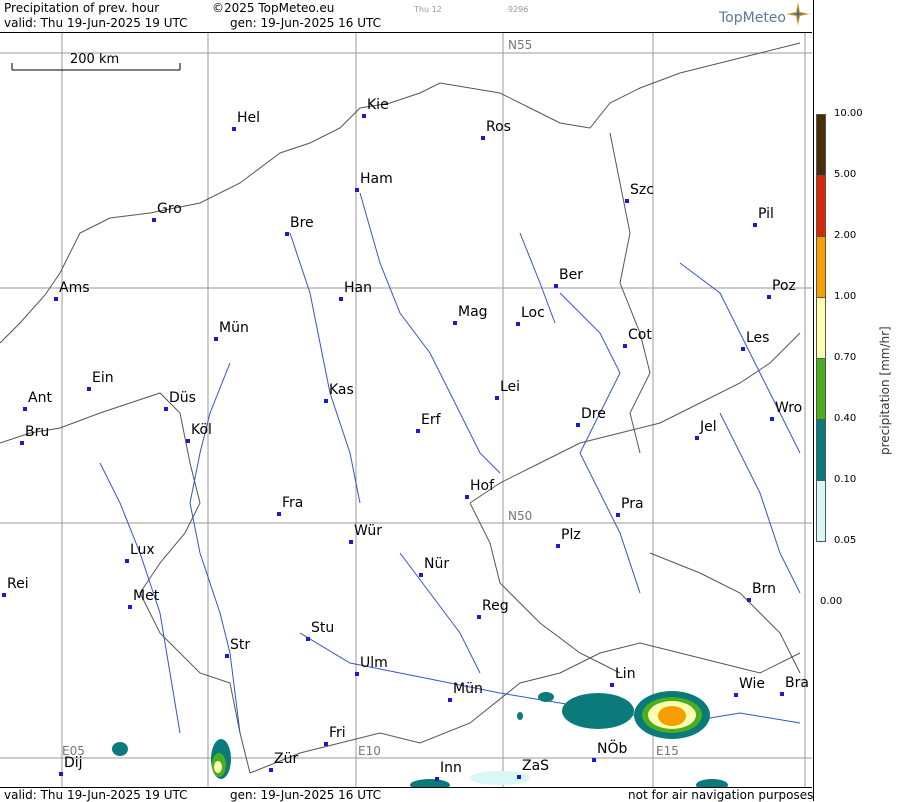 The image size is (904, 802). I want to click on city-label: Loc, so click(533, 313).